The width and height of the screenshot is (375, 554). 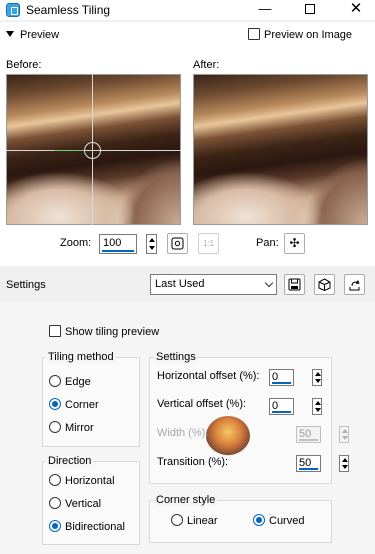 I want to click on radio-bidirectional: Bidirectional, so click(x=87, y=526).